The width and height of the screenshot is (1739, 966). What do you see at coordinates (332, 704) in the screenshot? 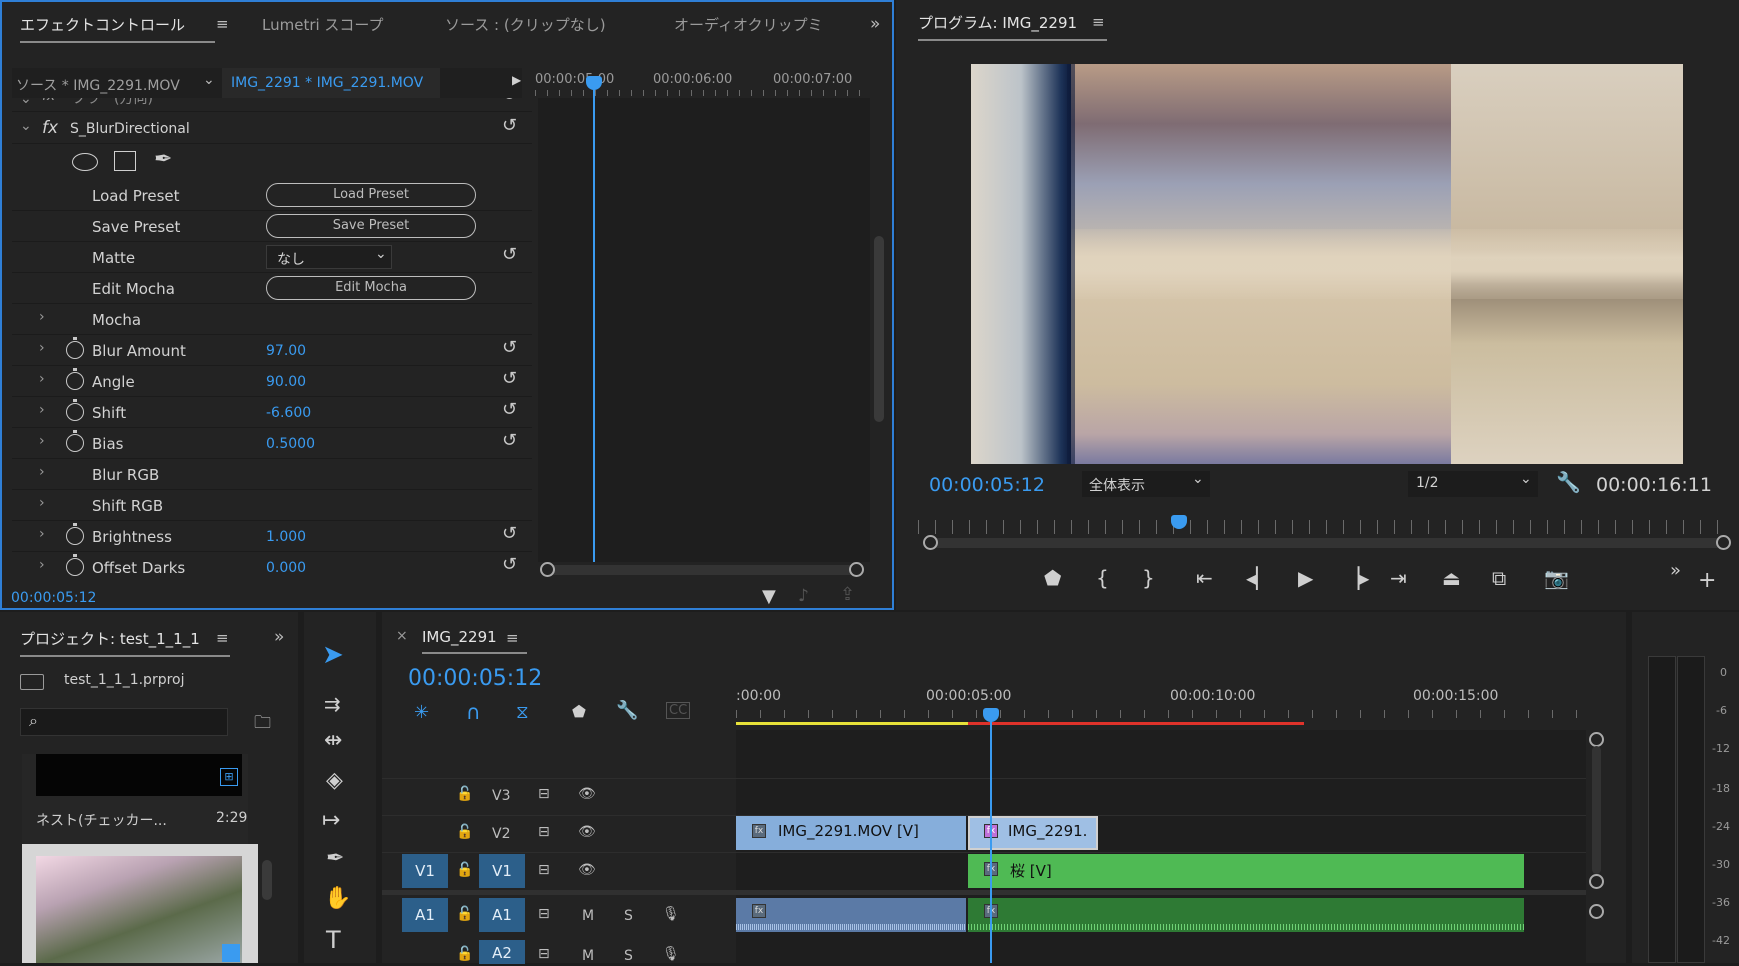
I see `track-select-tool-icon: ⇉` at bounding box center [332, 704].